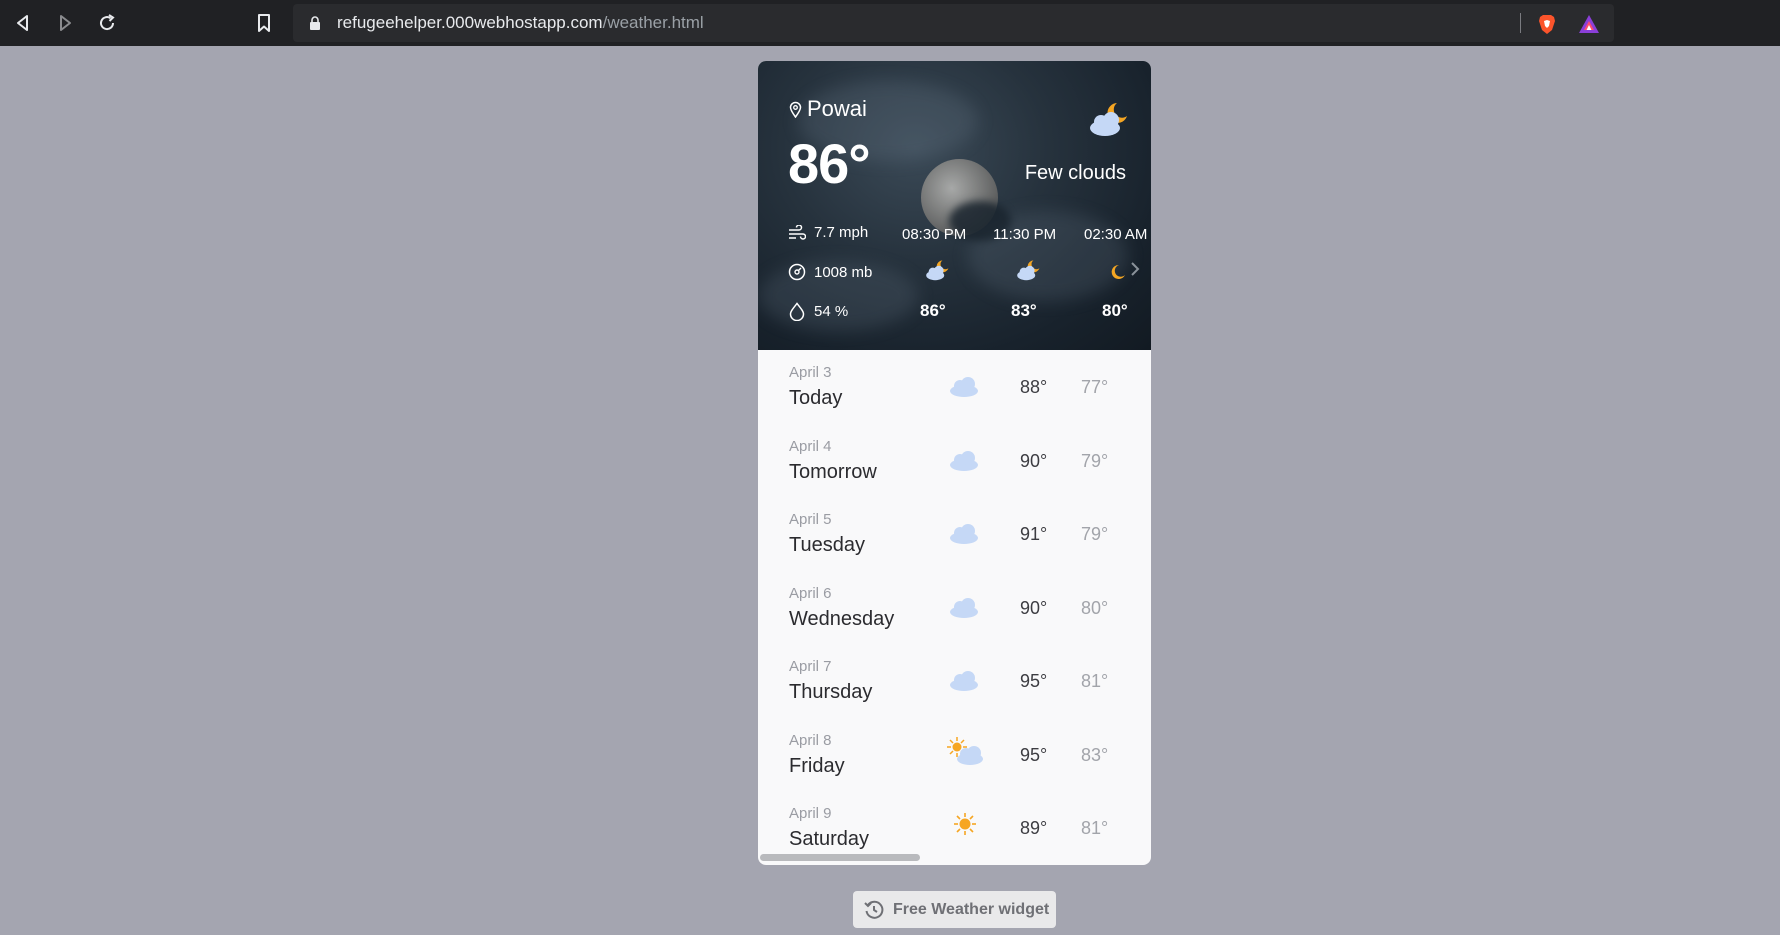  I want to click on daily-forecast-row: April 6 Wednesday 90° 80°, so click(954, 607).